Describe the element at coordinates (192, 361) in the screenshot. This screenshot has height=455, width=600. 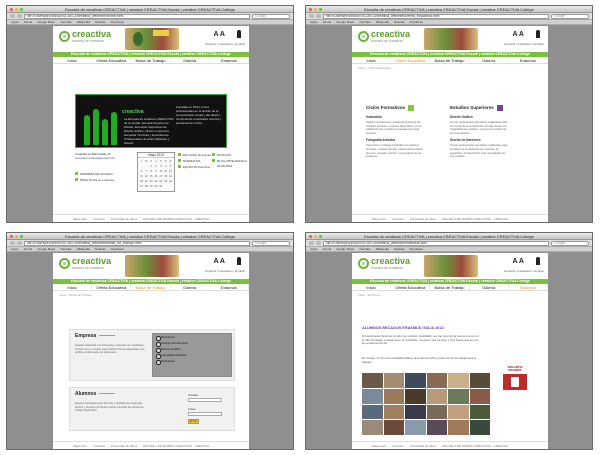
I see `radio-option: Ilustración` at that location.